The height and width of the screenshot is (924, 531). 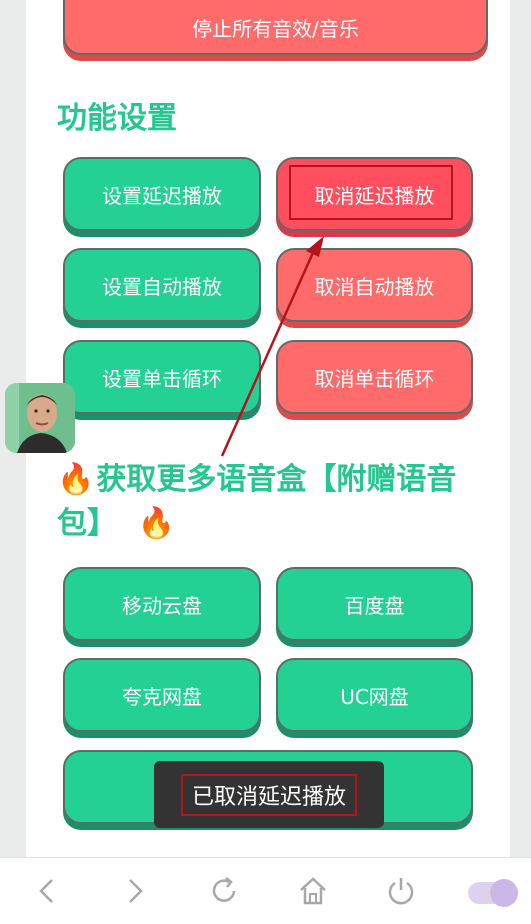 What do you see at coordinates (224, 891) in the screenshot?
I see `refresh-icon` at bounding box center [224, 891].